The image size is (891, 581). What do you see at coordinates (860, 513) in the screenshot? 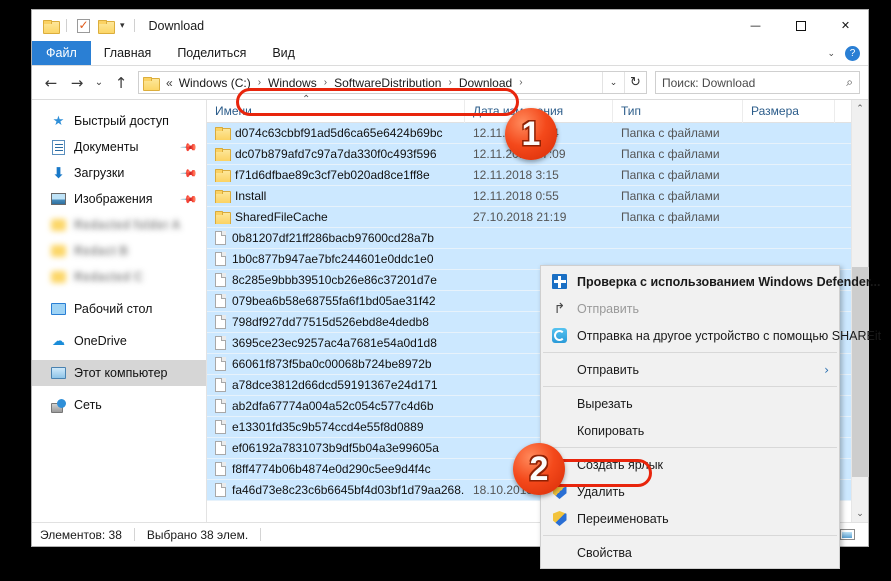
I see `scroll-down-icon: ⌄` at bounding box center [860, 513].